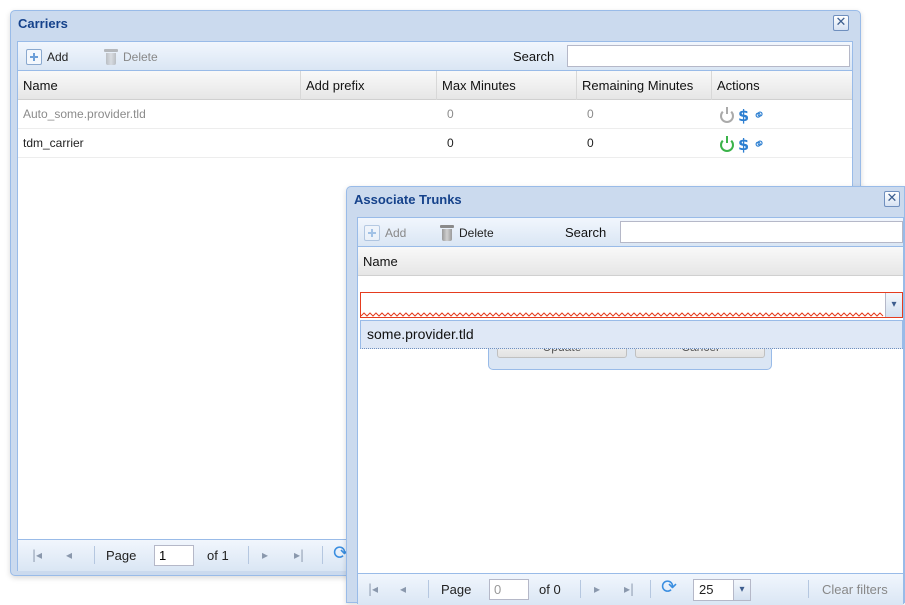 This screenshot has width=905, height=605. I want to click on page-count: of 0, so click(550, 589).